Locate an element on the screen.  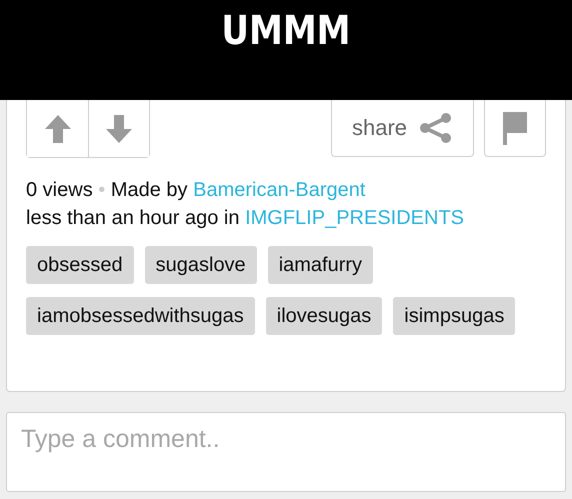
flag-icon is located at coordinates (515, 128).